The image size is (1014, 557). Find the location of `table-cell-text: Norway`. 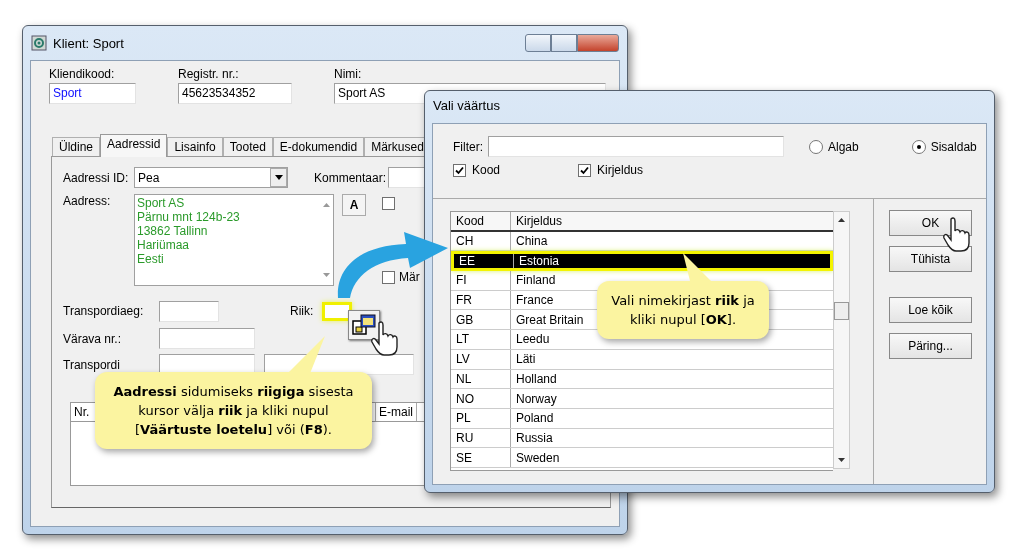

table-cell-text: Norway is located at coordinates (536, 398).